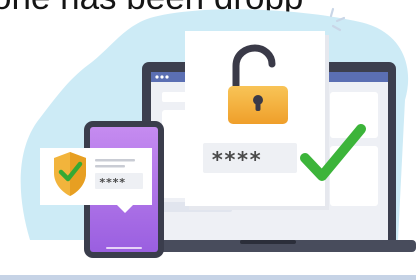 The width and height of the screenshot is (416, 280). Describe the element at coordinates (236, 160) in the screenshot. I see `password-masked-text: ****` at that location.